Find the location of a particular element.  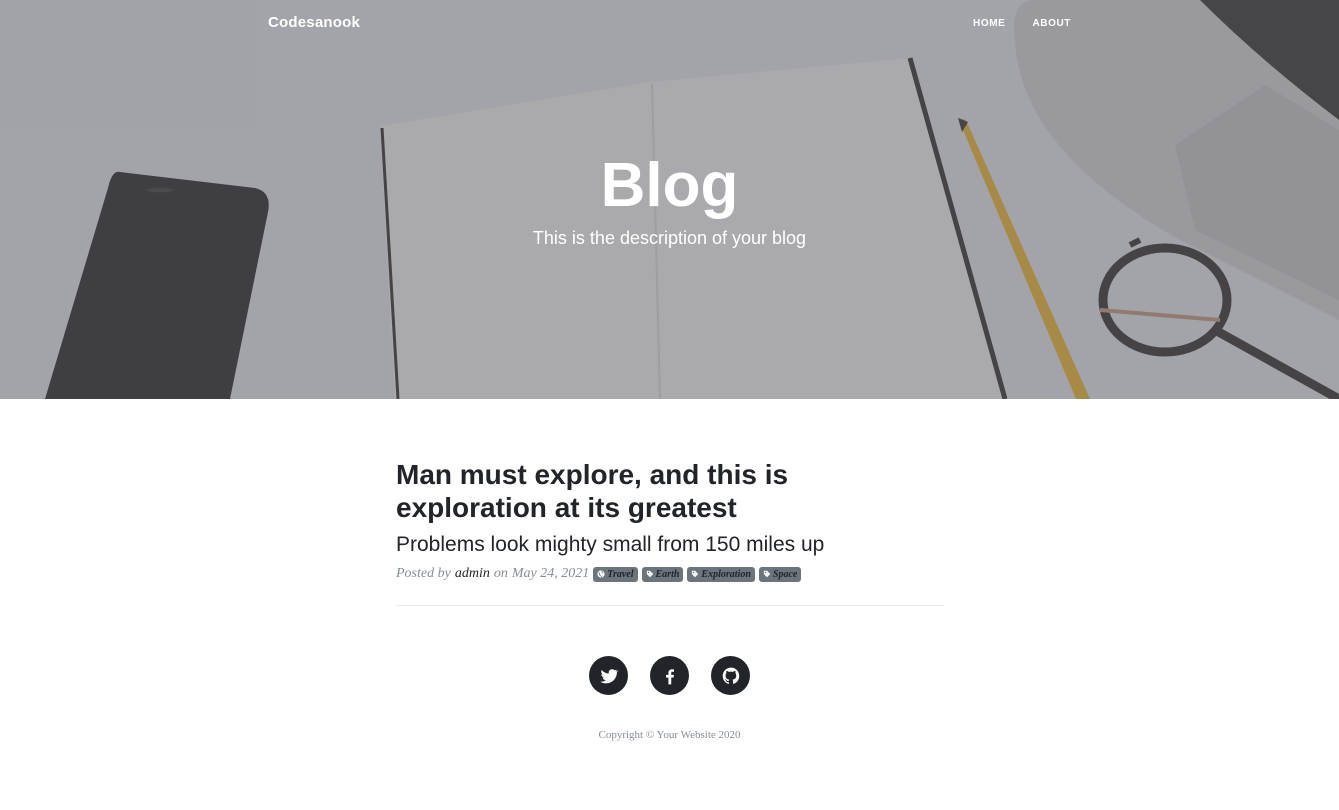

post-date: May 24, 2021 is located at coordinates (550, 573).